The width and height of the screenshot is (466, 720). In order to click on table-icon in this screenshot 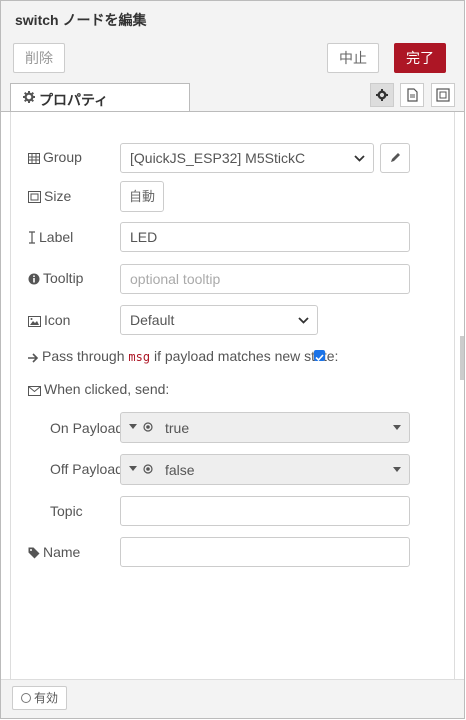, I will do `click(34, 158)`.